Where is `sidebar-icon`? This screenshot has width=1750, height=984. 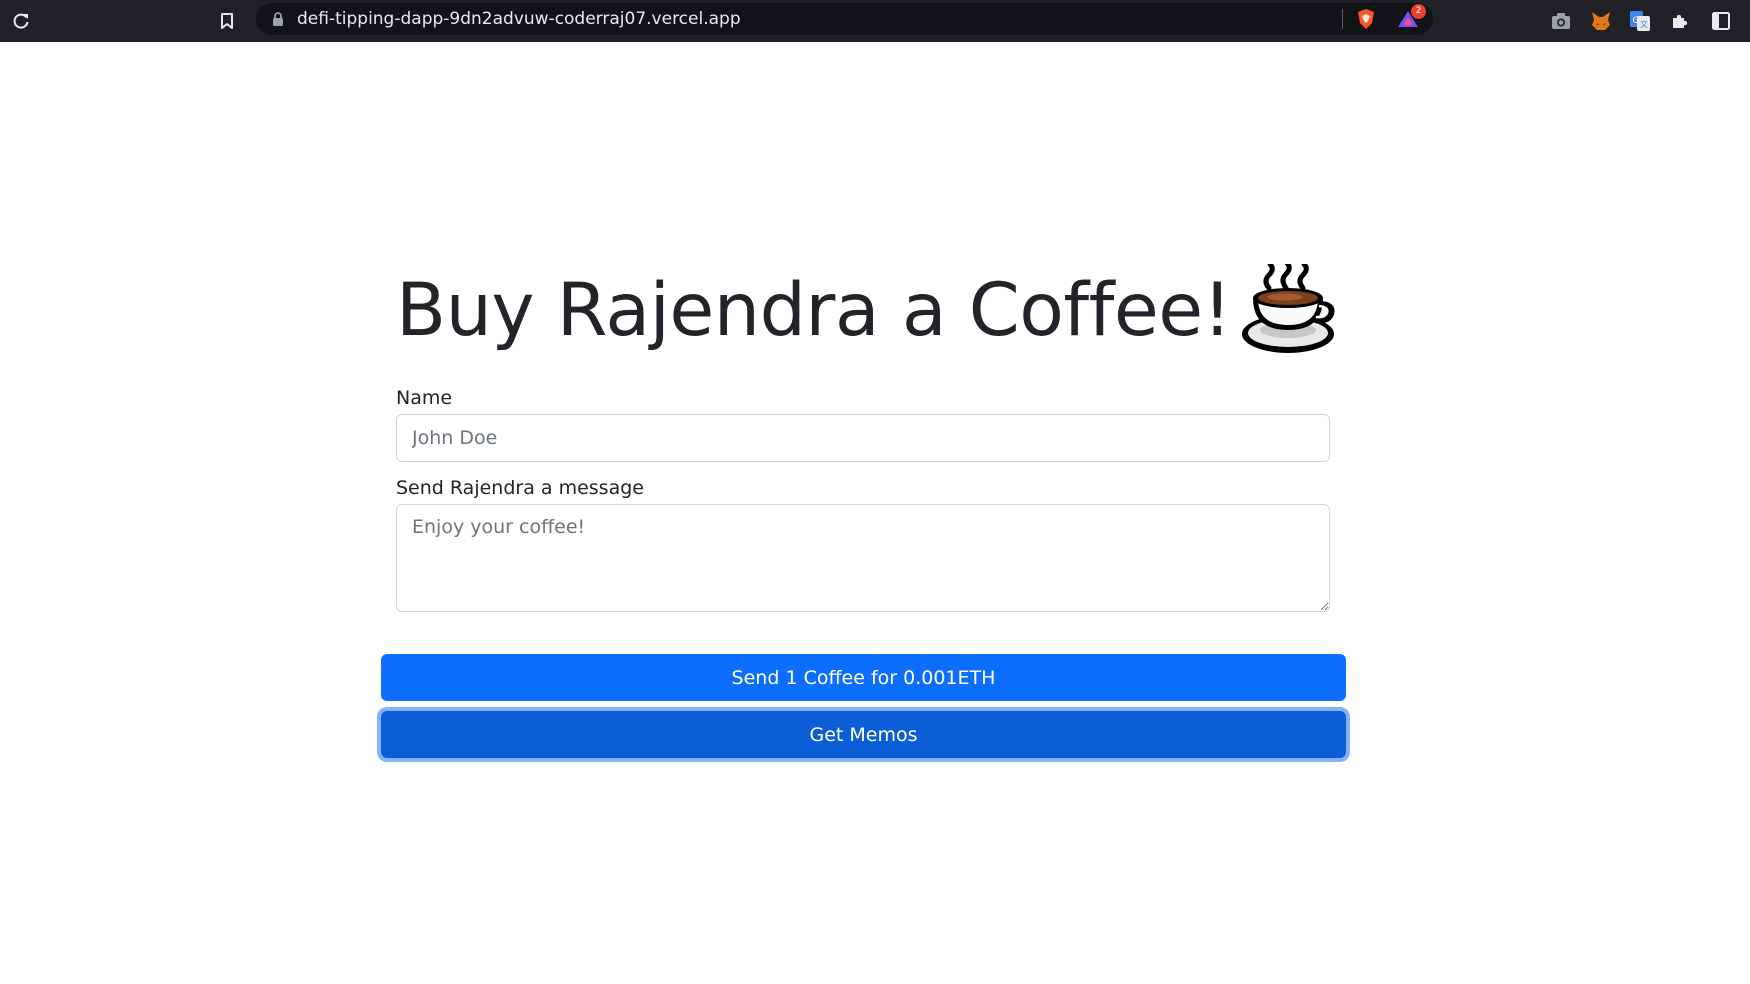 sidebar-icon is located at coordinates (1721, 21).